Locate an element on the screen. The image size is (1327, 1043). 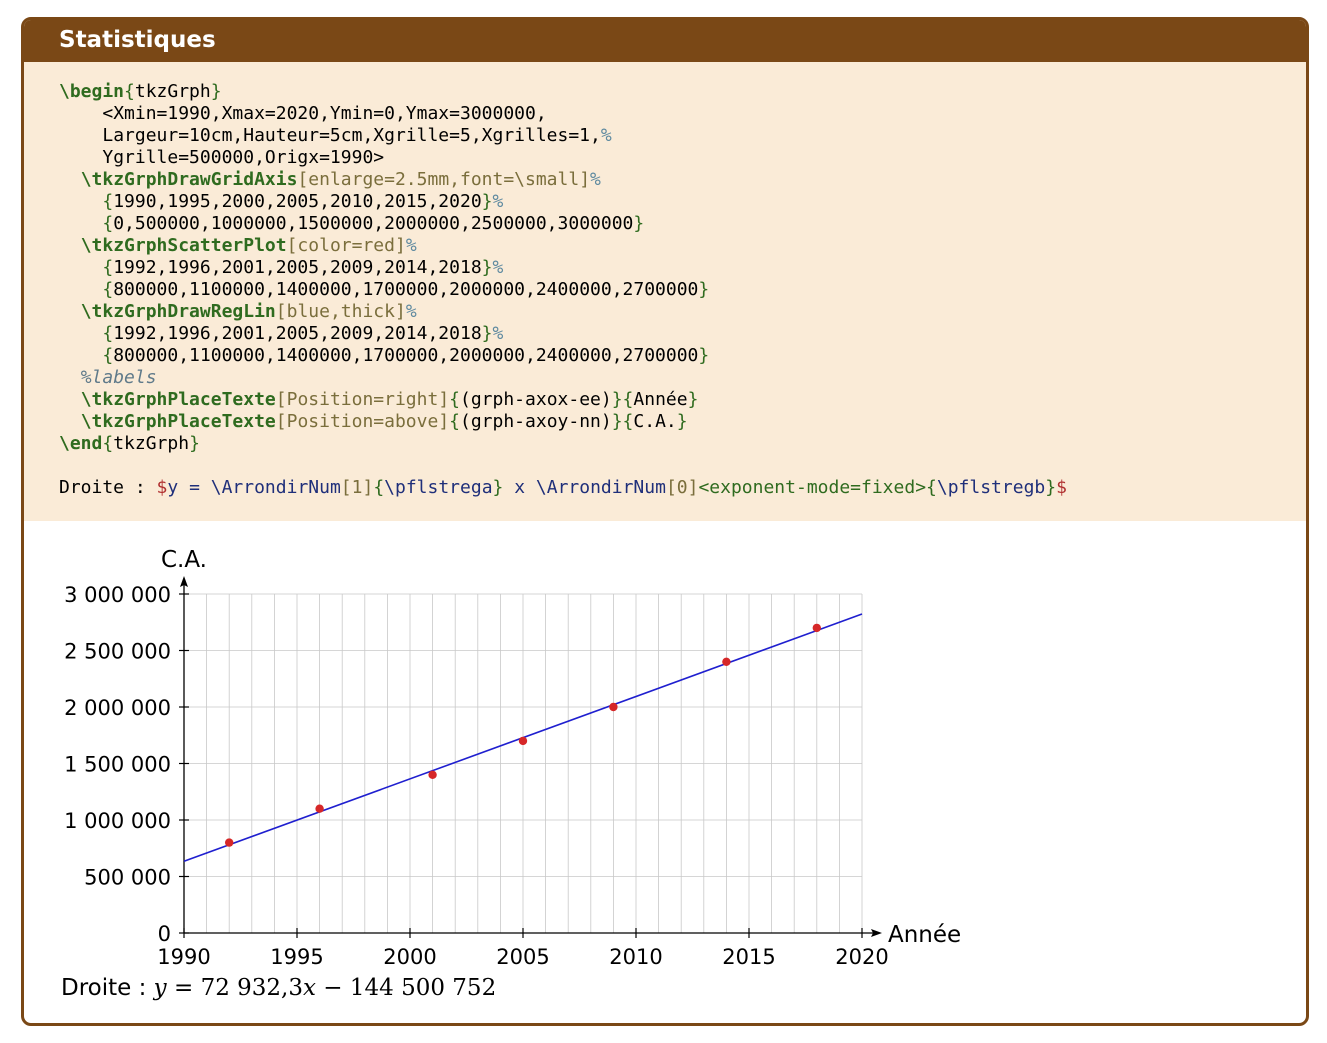
code-cmd: \end is located at coordinates (81, 443).